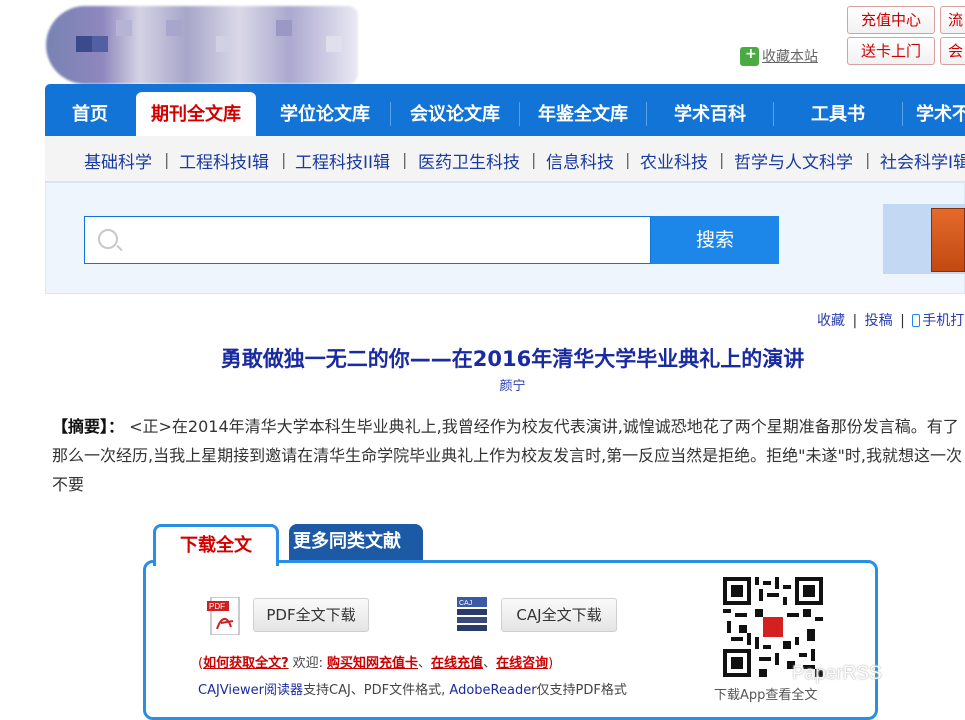  What do you see at coordinates (457, 663) in the screenshot?
I see `online-recharge-link: 在线充值` at bounding box center [457, 663].